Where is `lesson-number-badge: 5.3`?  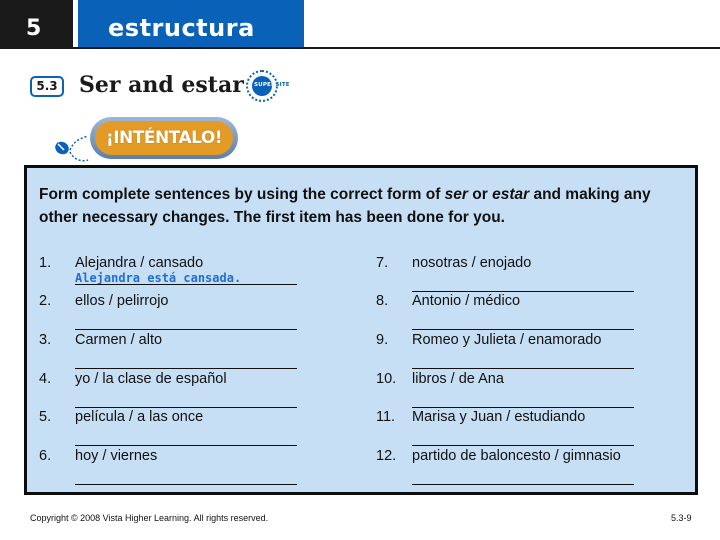
lesson-number-badge: 5.3 is located at coordinates (47, 86).